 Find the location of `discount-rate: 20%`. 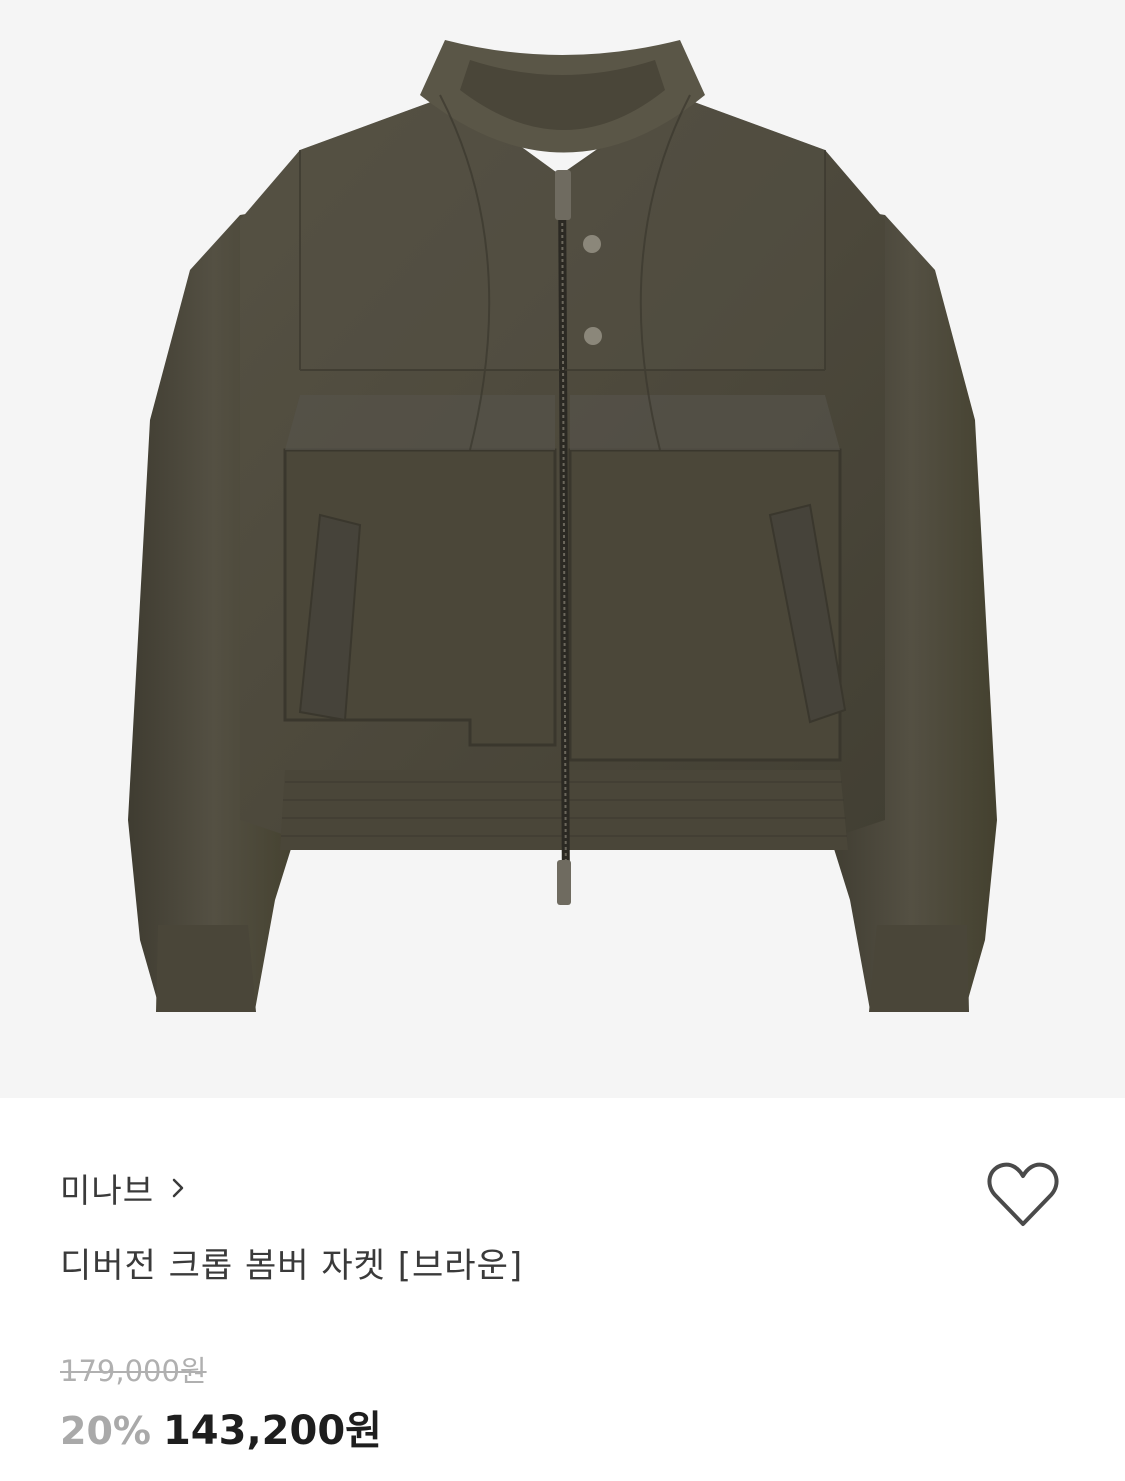

discount-rate: 20% is located at coordinates (105, 1431).